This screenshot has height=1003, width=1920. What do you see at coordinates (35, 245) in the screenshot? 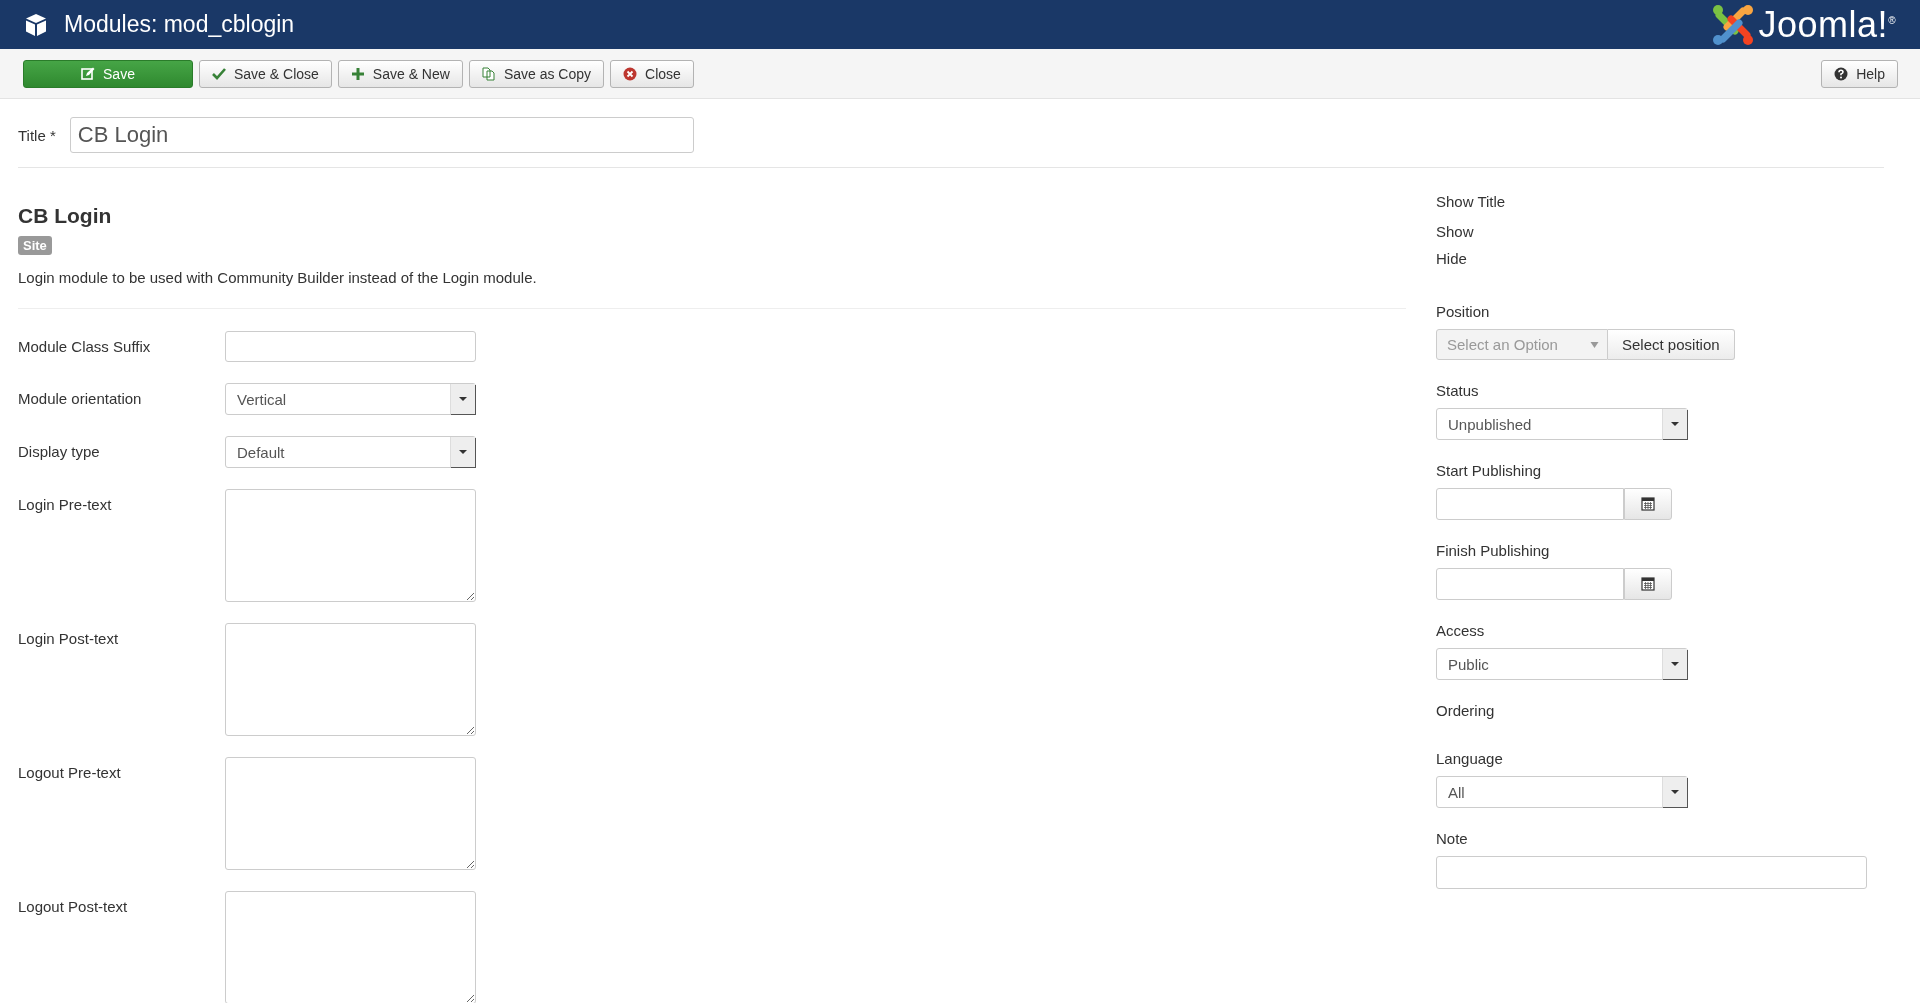
I see `site-badge: Site` at bounding box center [35, 245].